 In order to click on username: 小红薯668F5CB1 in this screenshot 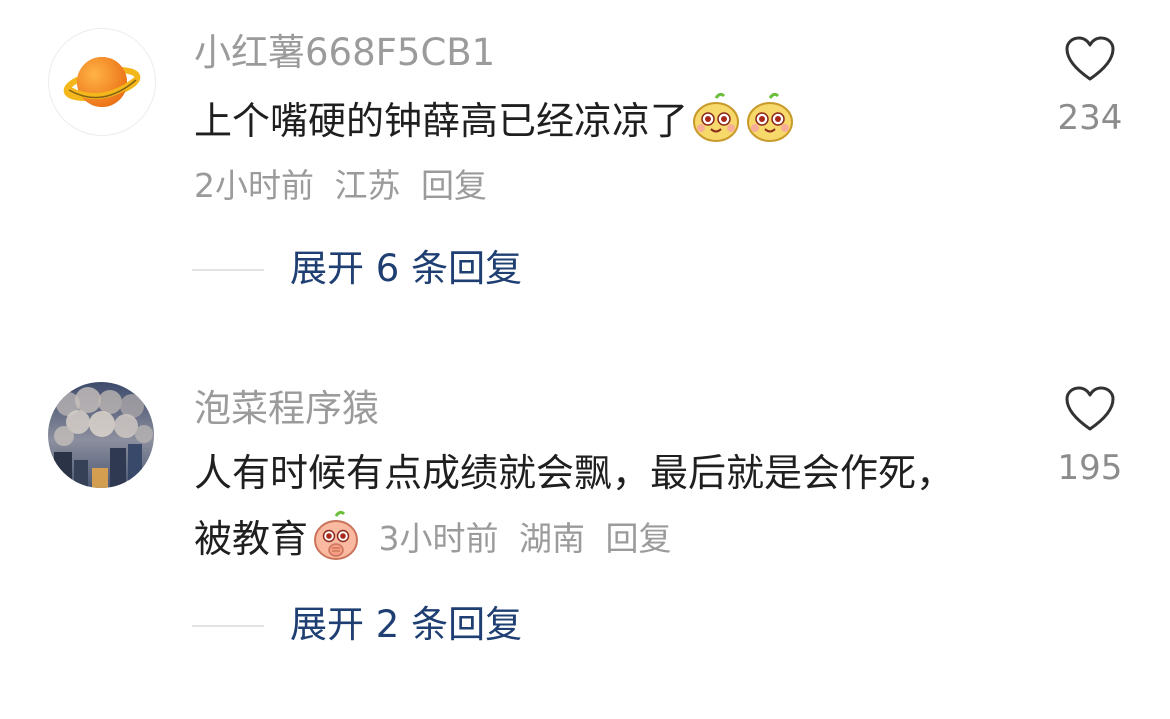, I will do `click(344, 52)`.